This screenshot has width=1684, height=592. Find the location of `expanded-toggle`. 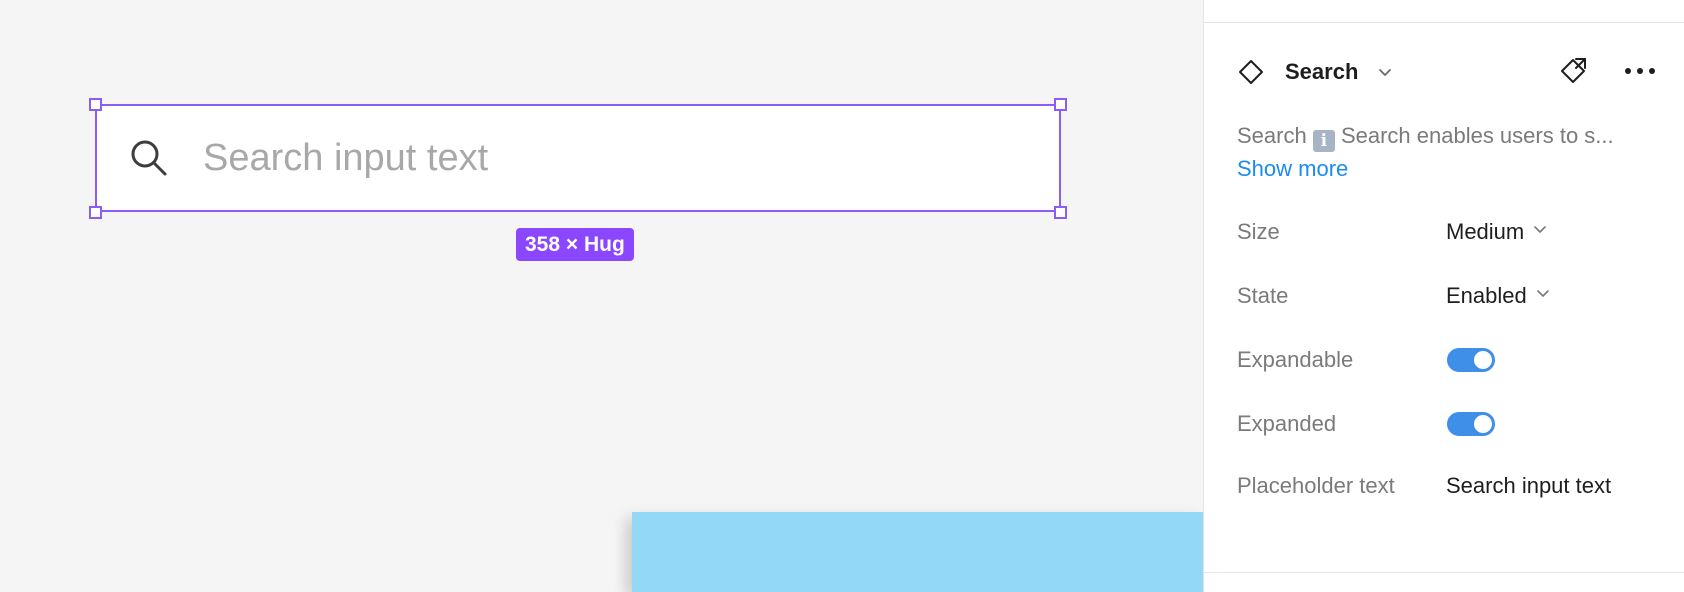

expanded-toggle is located at coordinates (1471, 424).